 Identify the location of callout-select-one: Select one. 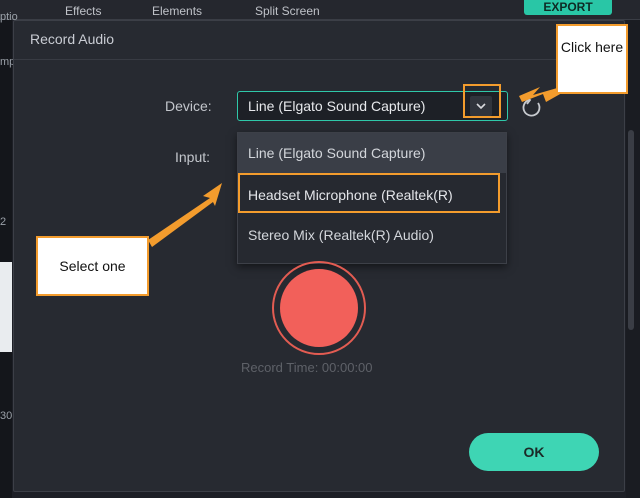
(92, 266).